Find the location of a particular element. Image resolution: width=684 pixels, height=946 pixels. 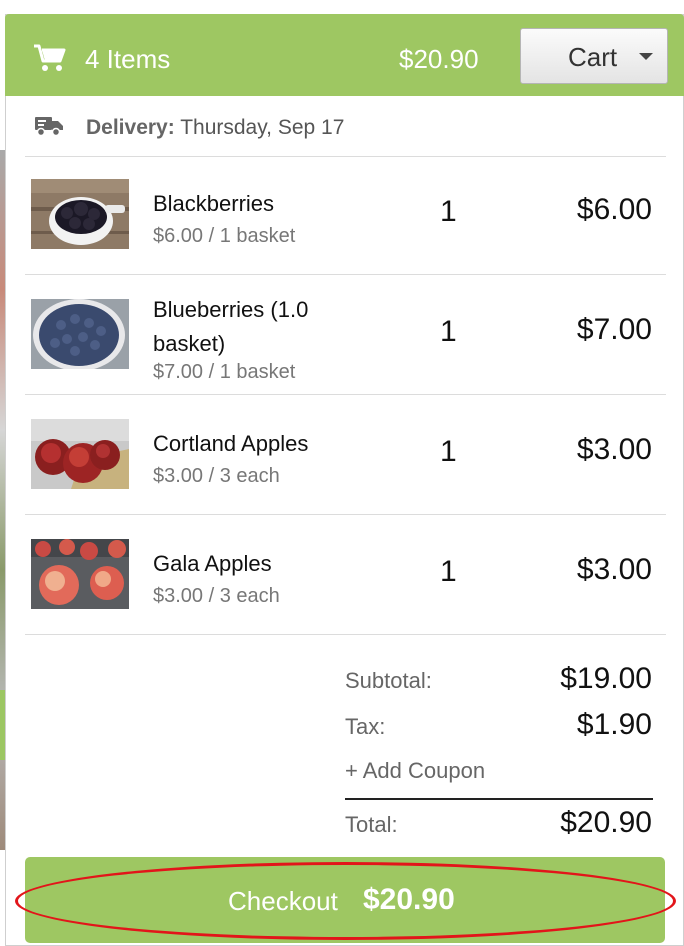

total-label: Total: is located at coordinates (371, 824).